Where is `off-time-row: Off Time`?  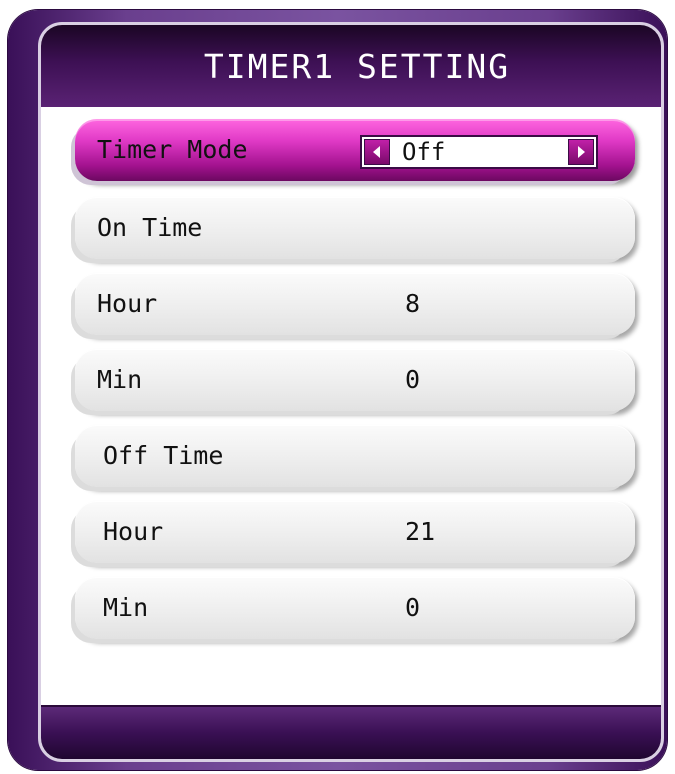 off-time-row: Off Time is located at coordinates (355, 456).